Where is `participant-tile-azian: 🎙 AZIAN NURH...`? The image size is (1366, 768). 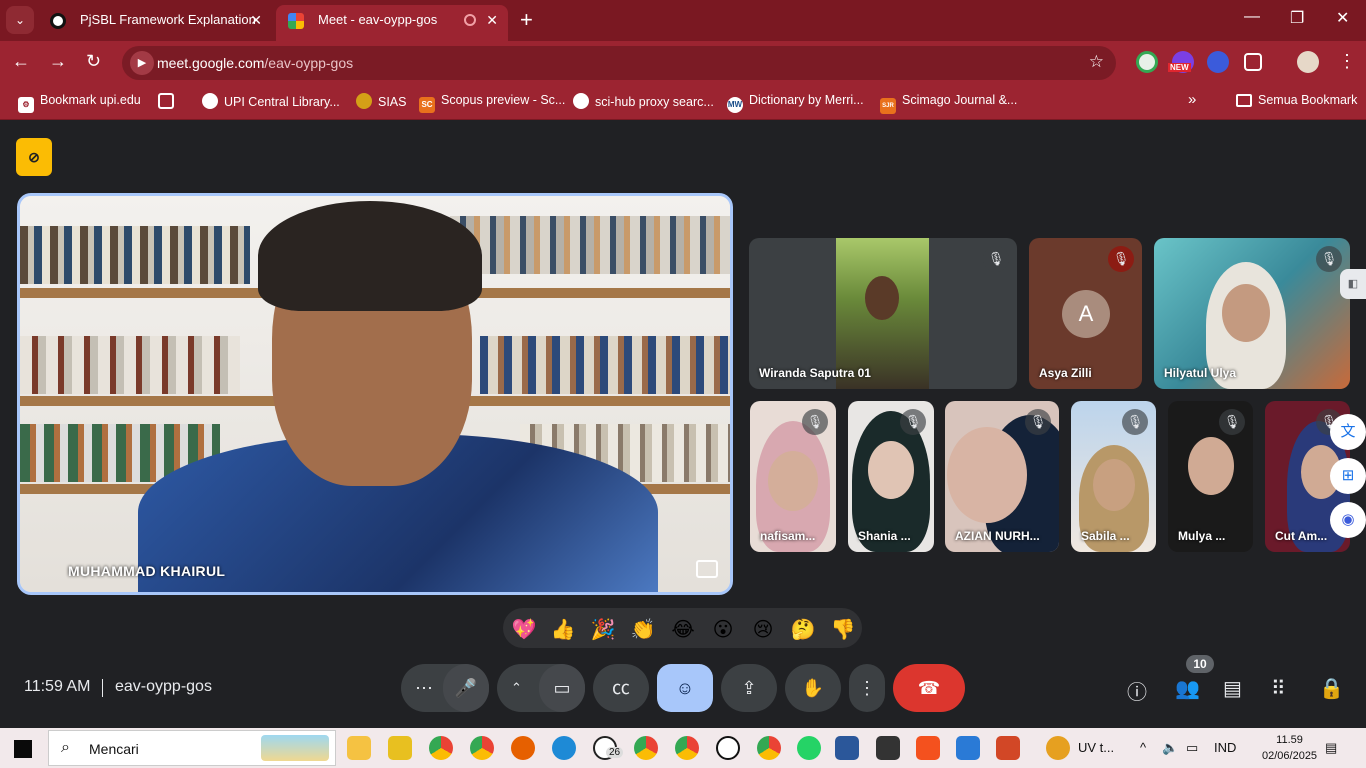
participant-tile-azian: 🎙 AZIAN NURH... is located at coordinates (1002, 476).